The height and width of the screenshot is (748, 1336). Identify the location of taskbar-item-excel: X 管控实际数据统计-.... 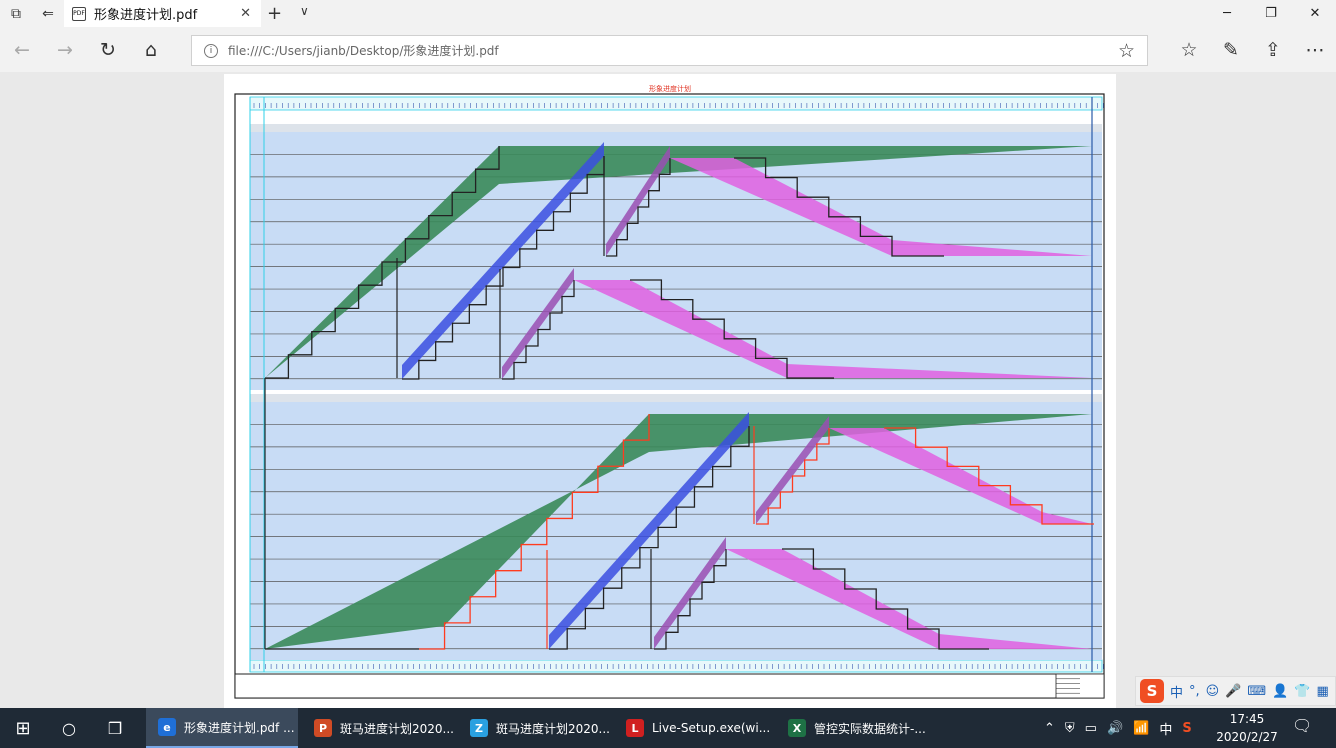
(854, 728).